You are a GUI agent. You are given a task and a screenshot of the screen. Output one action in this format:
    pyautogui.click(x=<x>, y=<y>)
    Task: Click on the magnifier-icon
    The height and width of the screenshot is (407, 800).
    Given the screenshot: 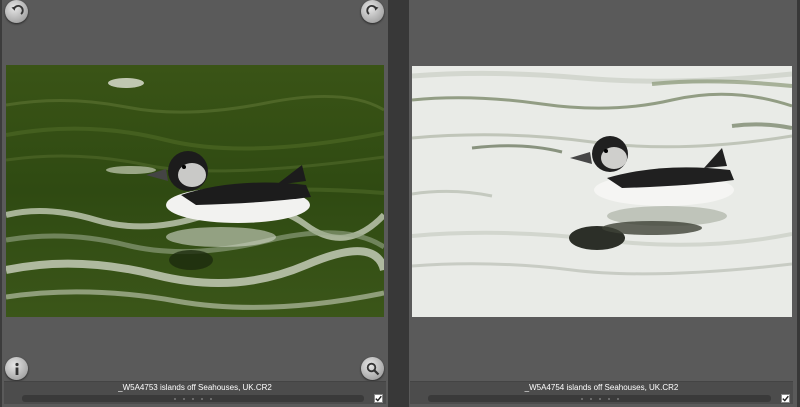 What is the action you would take?
    pyautogui.click(x=372, y=368)
    